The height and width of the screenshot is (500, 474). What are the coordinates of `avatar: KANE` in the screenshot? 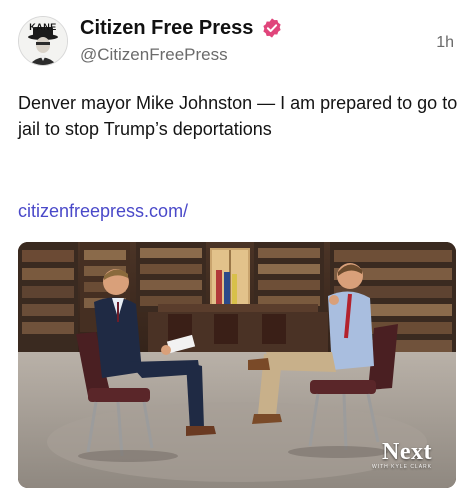 It's located at (43, 41).